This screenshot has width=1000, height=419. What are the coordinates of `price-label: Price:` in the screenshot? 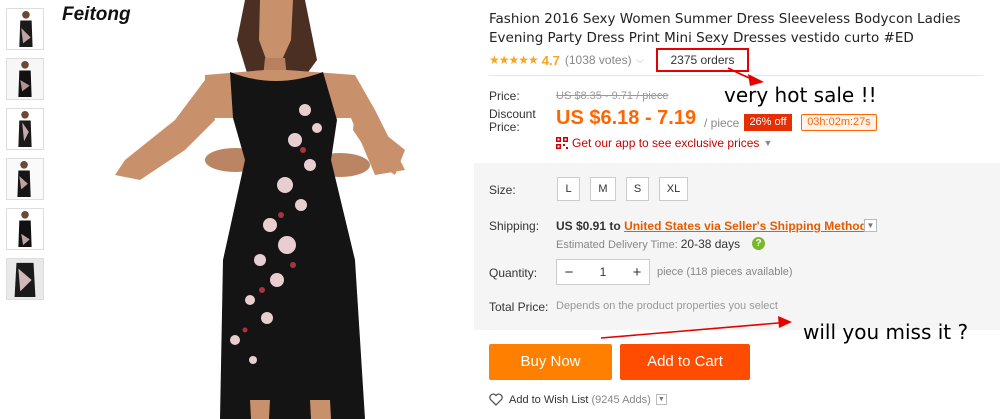 It's located at (504, 96).